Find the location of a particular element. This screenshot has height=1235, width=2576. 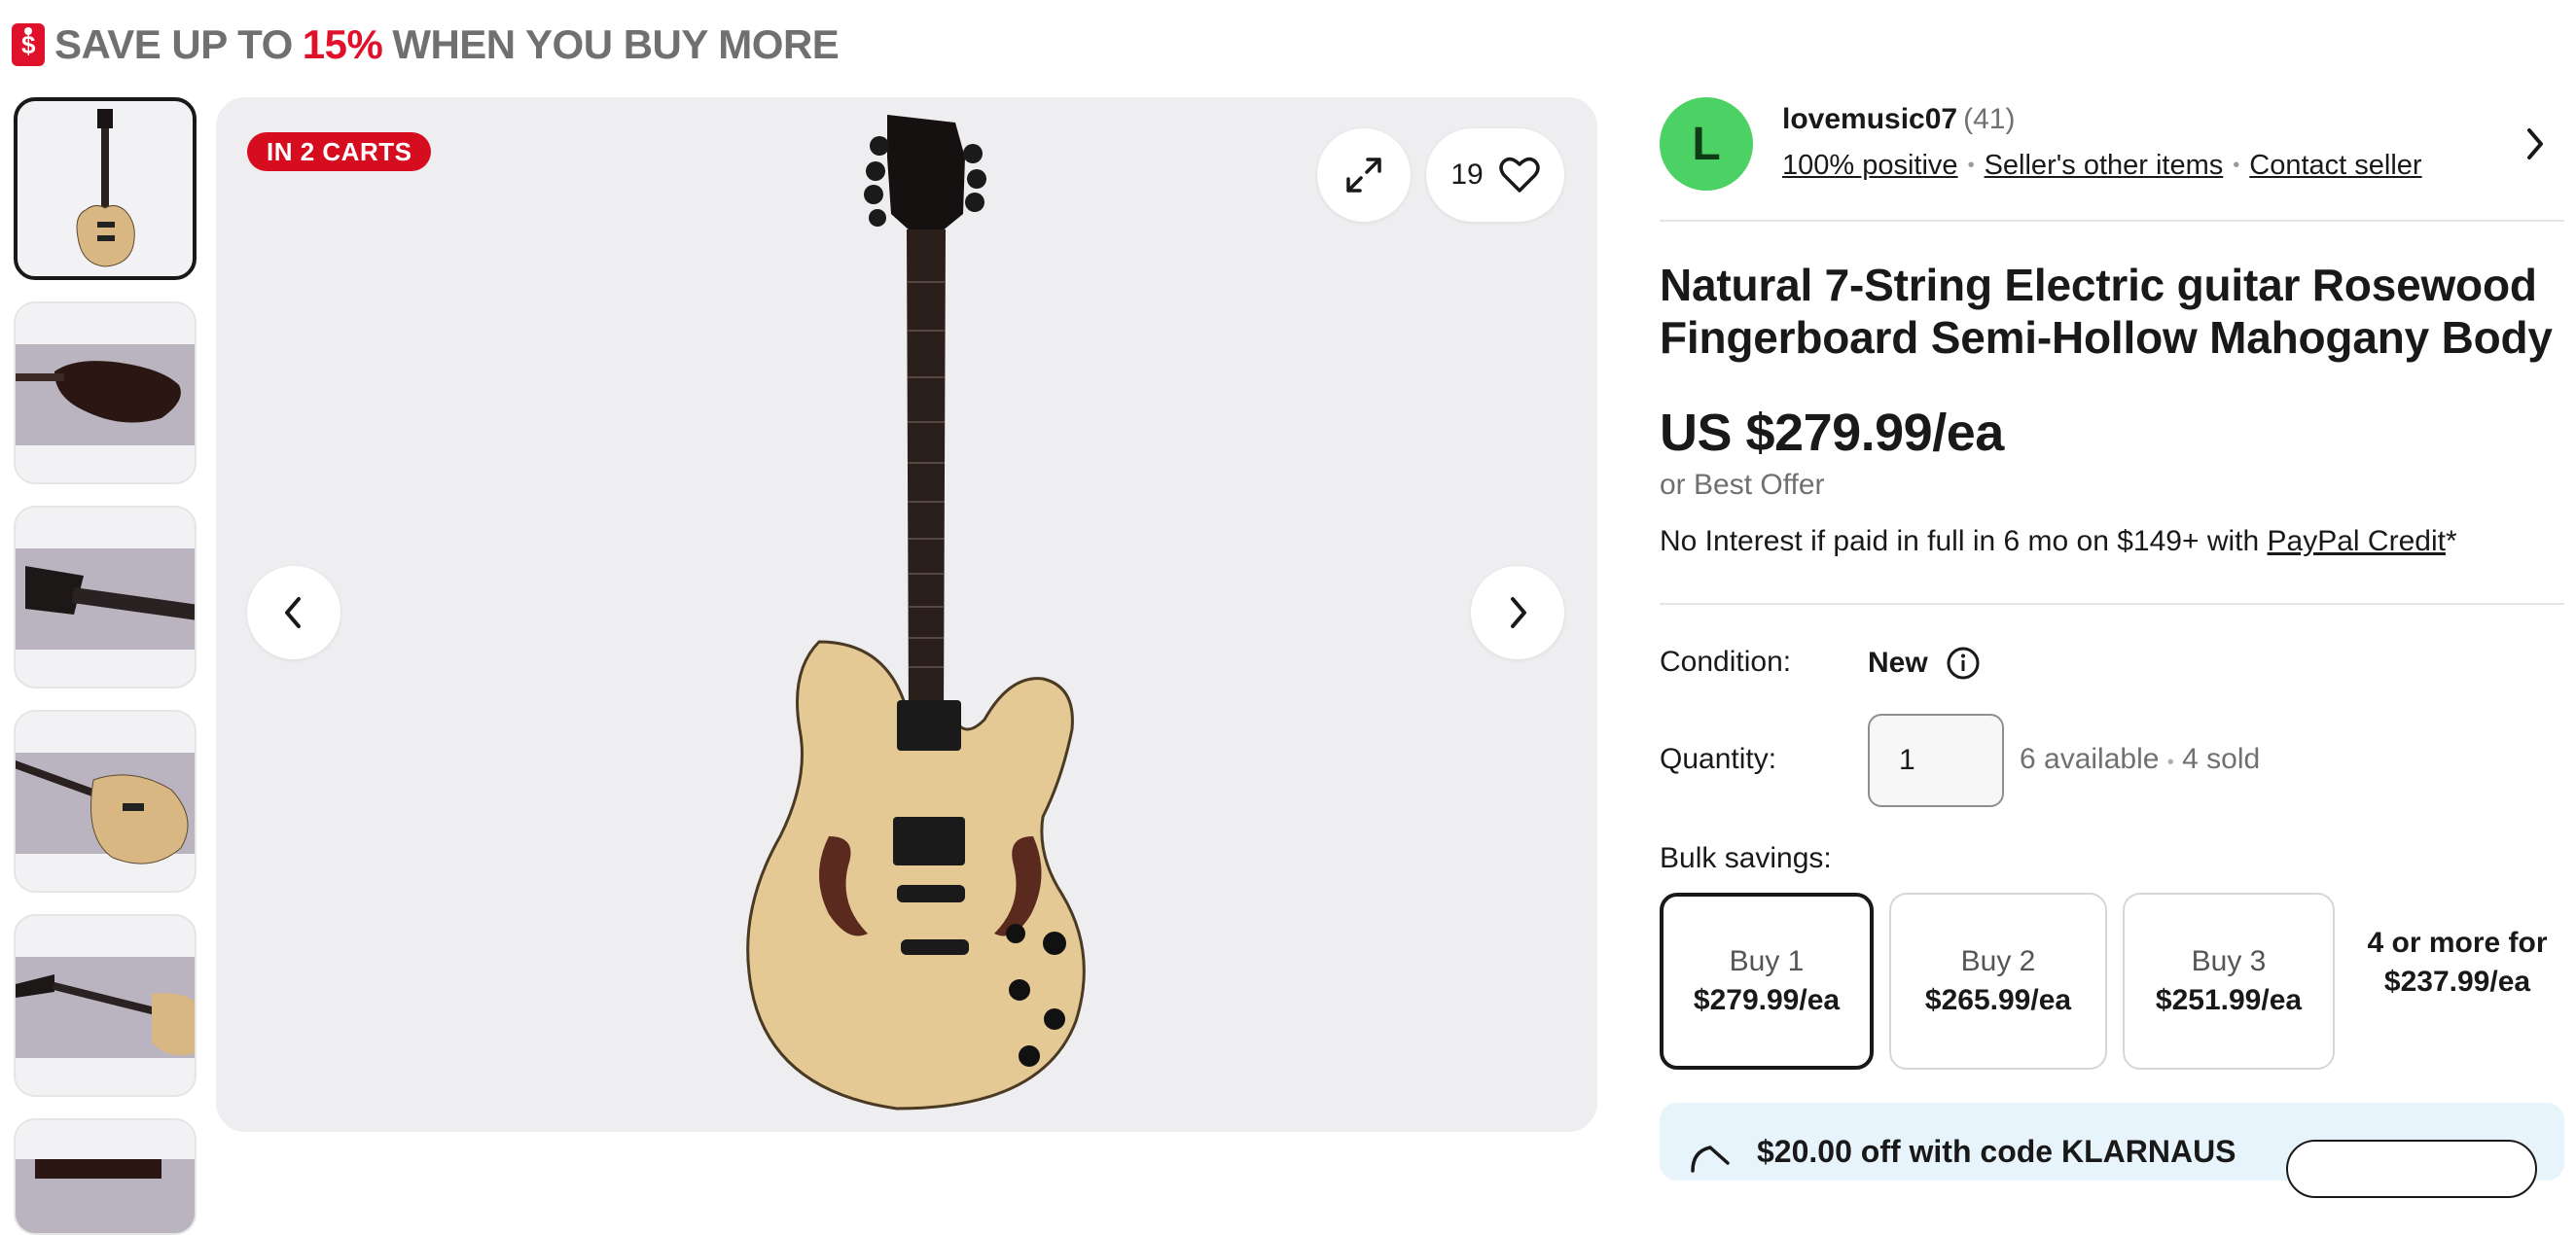

guitar-side-thumbnail-image is located at coordinates (105, 1015).